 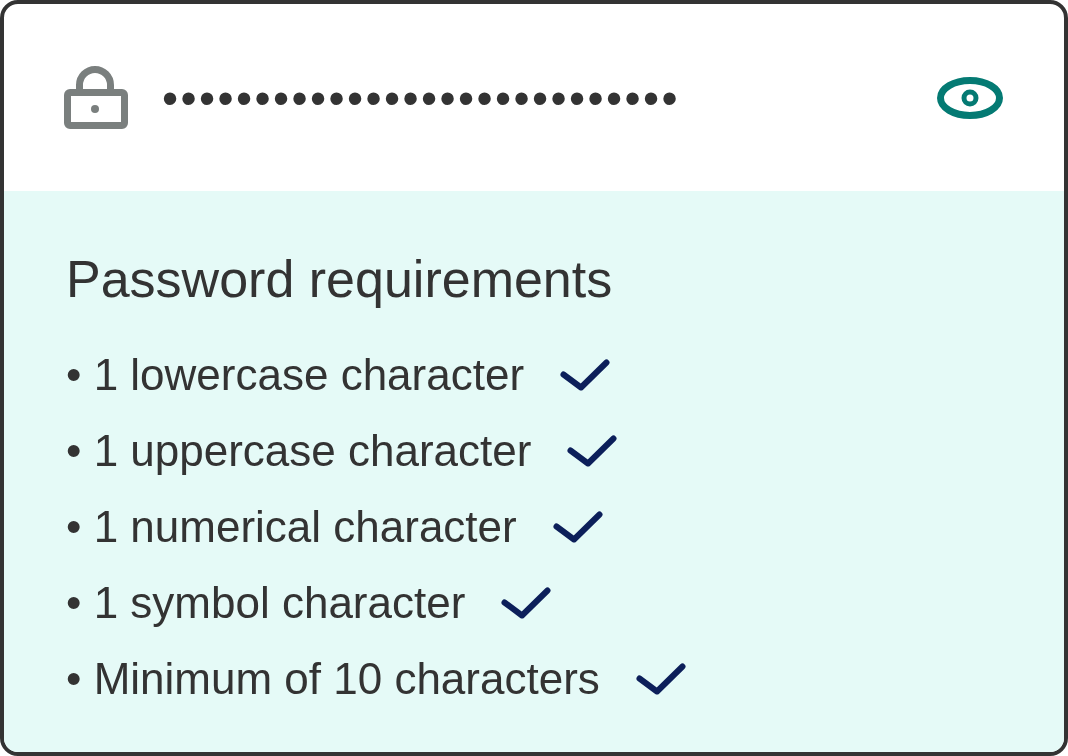 I want to click on password-field: ••••••••••••••••••••••••••••, so click(x=442, y=97).